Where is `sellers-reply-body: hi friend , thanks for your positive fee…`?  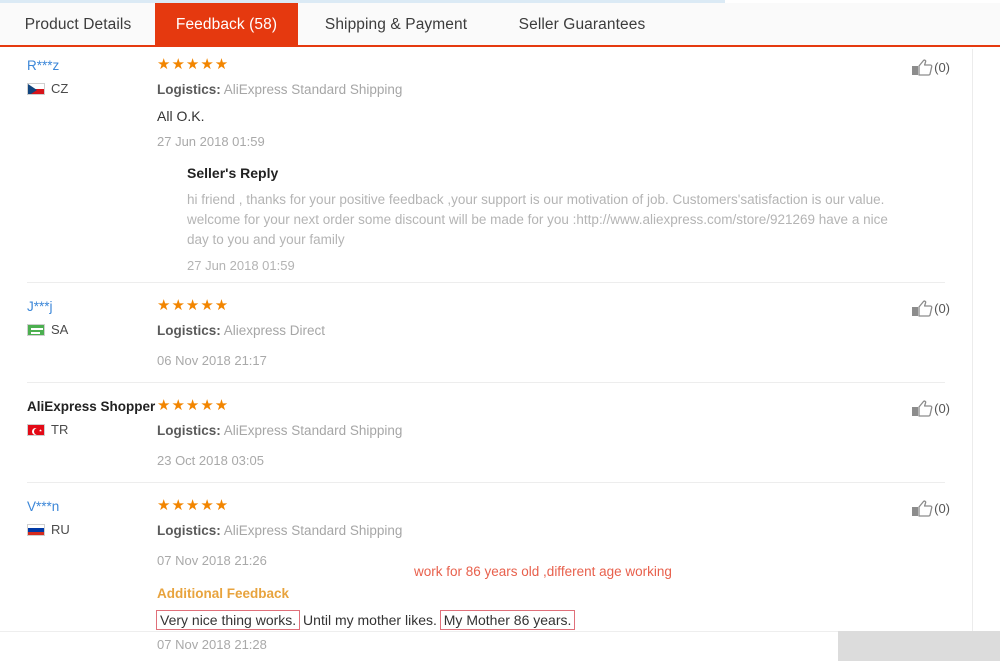 sellers-reply-body: hi friend , thanks for your positive fee… is located at coordinates (537, 219).